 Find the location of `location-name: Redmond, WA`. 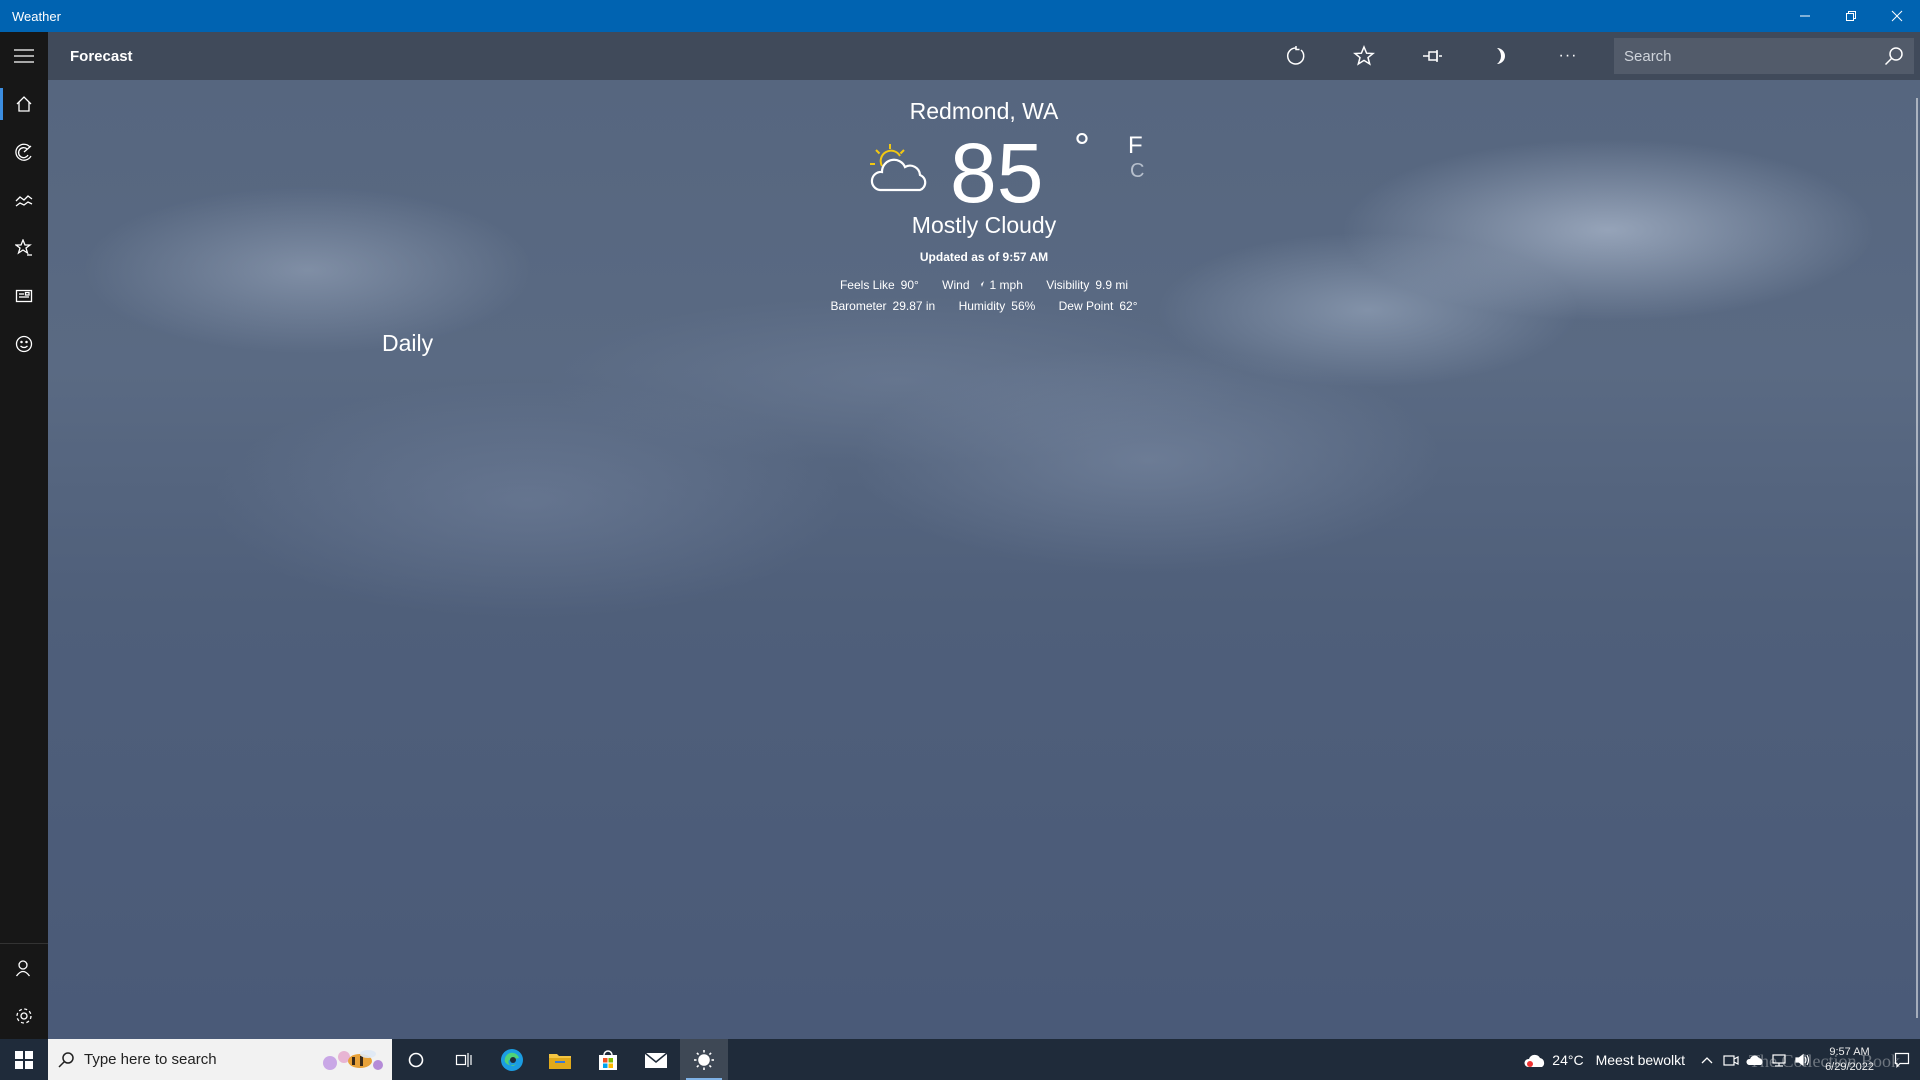

location-name: Redmond, WA is located at coordinates (984, 111).